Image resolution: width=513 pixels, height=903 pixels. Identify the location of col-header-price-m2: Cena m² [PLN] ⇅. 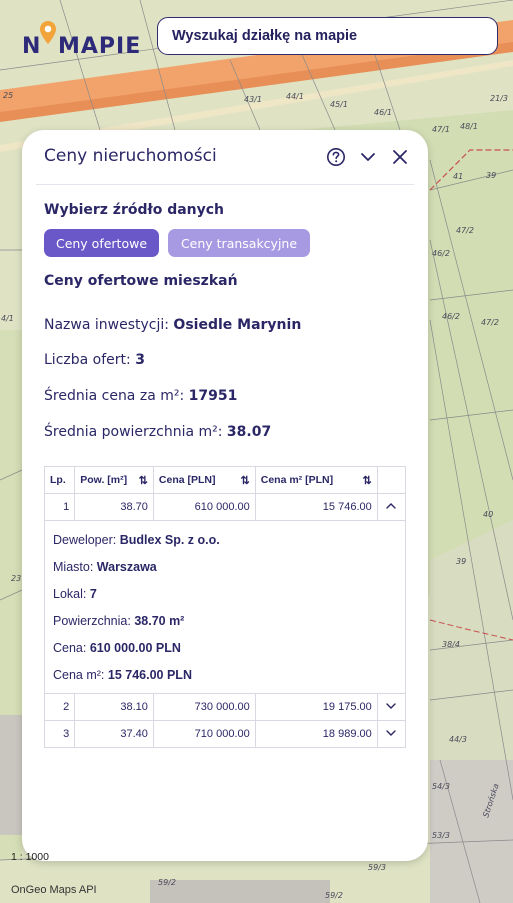
(316, 480).